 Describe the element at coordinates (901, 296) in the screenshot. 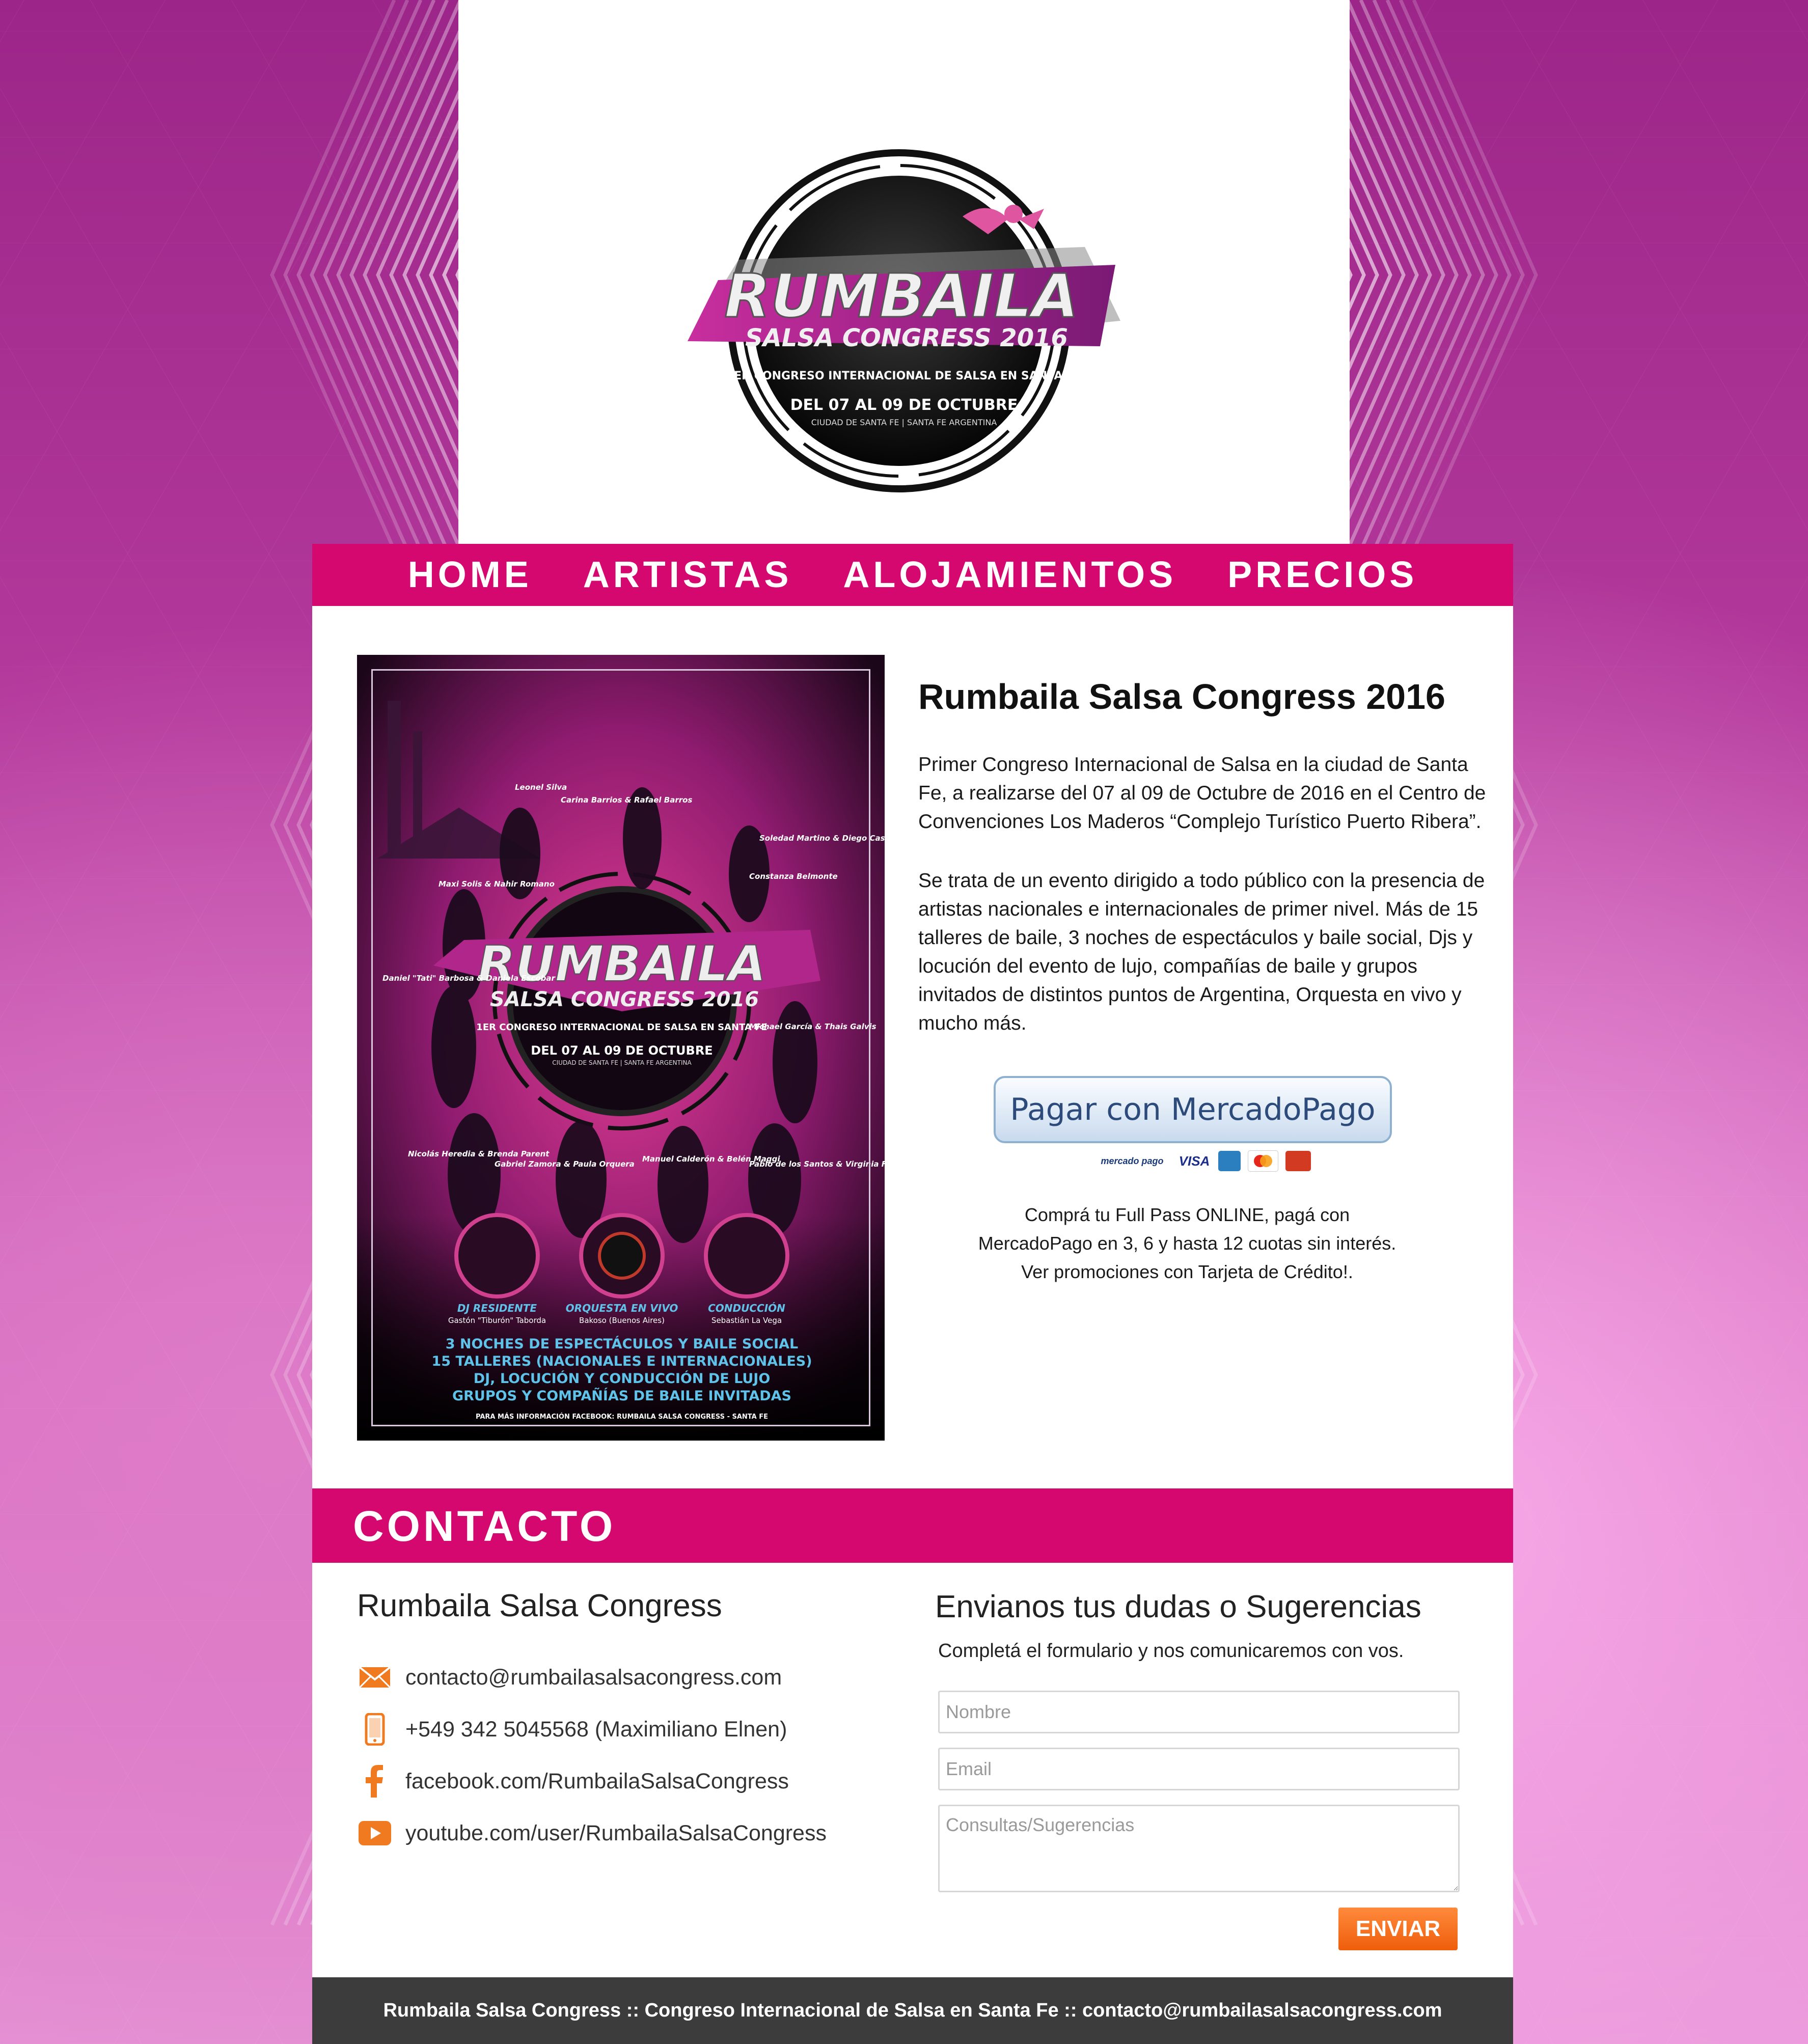

I see `logo-brand: RUMBAILA` at that location.